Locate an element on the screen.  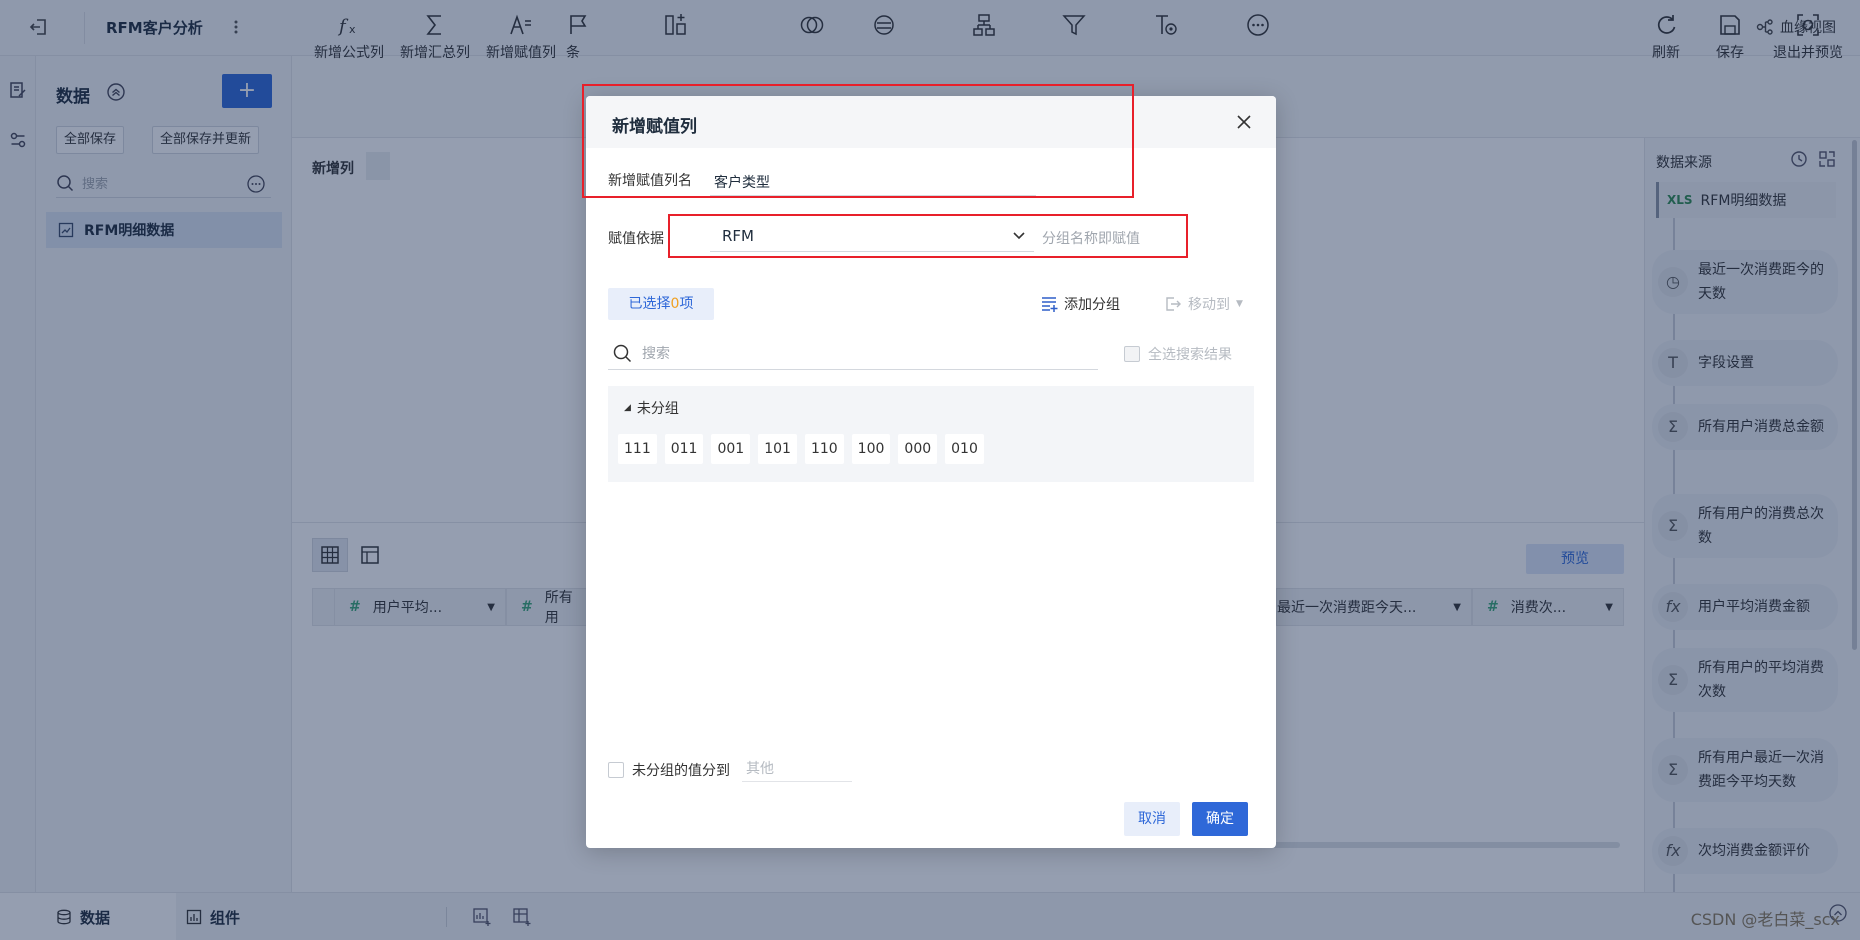
select-all-label: 全选搜索结果 is located at coordinates (1190, 355).